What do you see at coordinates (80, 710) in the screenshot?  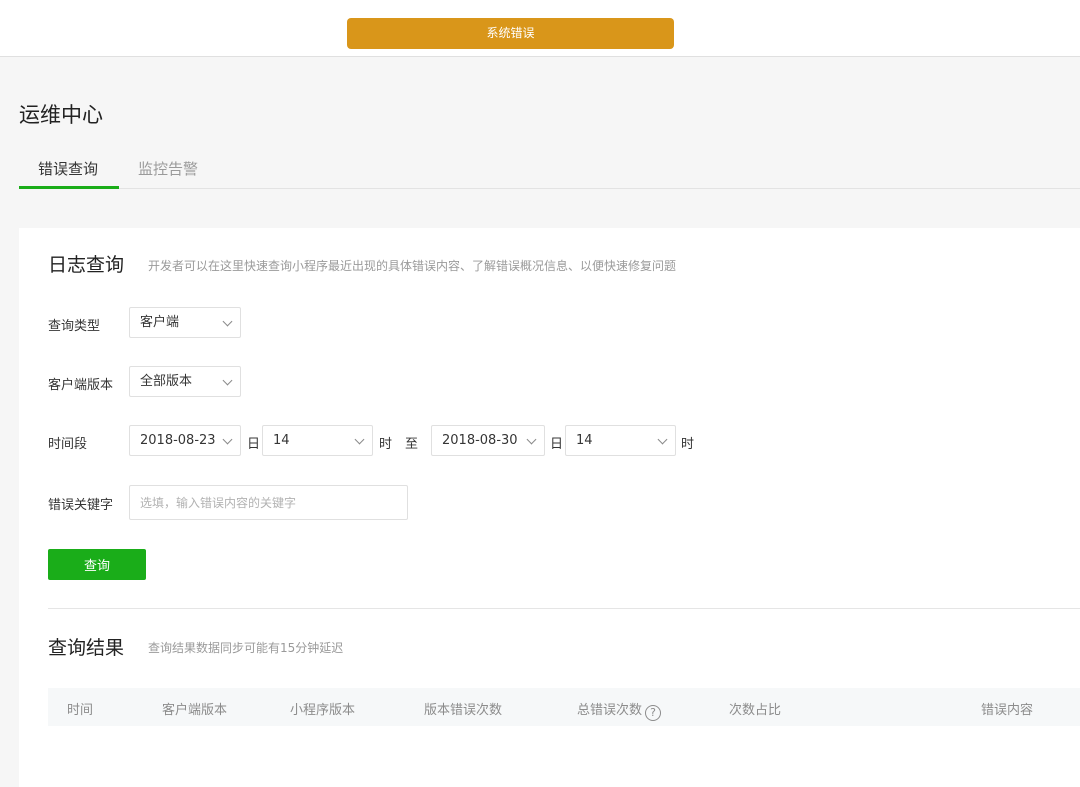 I see `column-header-time: 时间` at bounding box center [80, 710].